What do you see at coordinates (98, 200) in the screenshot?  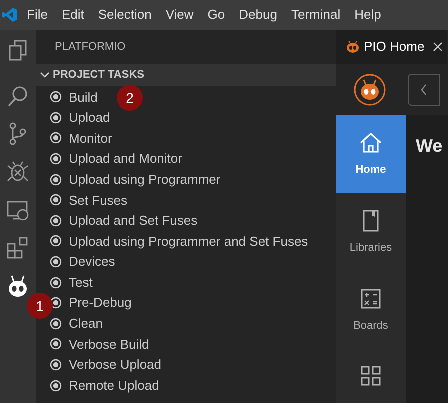 I see `task-item: Set Fuses` at bounding box center [98, 200].